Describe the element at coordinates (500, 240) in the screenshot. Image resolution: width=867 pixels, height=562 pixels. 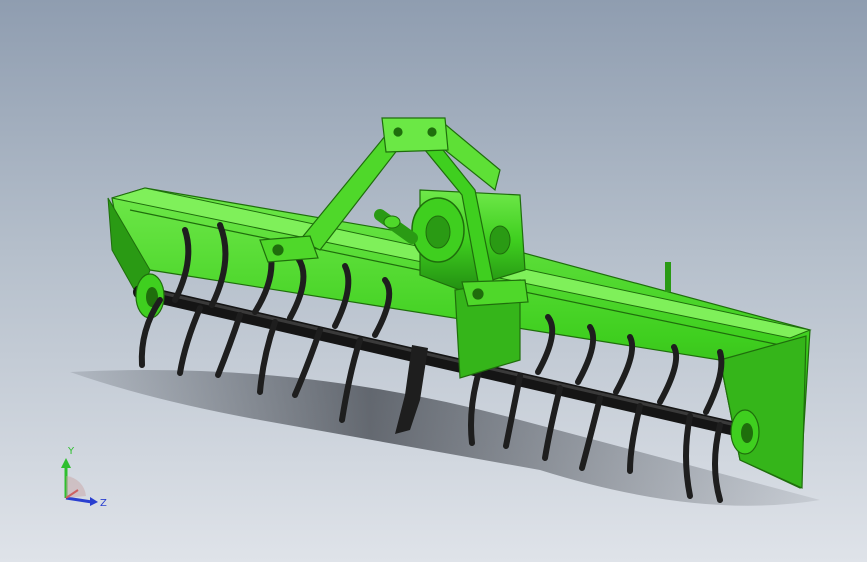
I see `gearbox-side-port` at that location.